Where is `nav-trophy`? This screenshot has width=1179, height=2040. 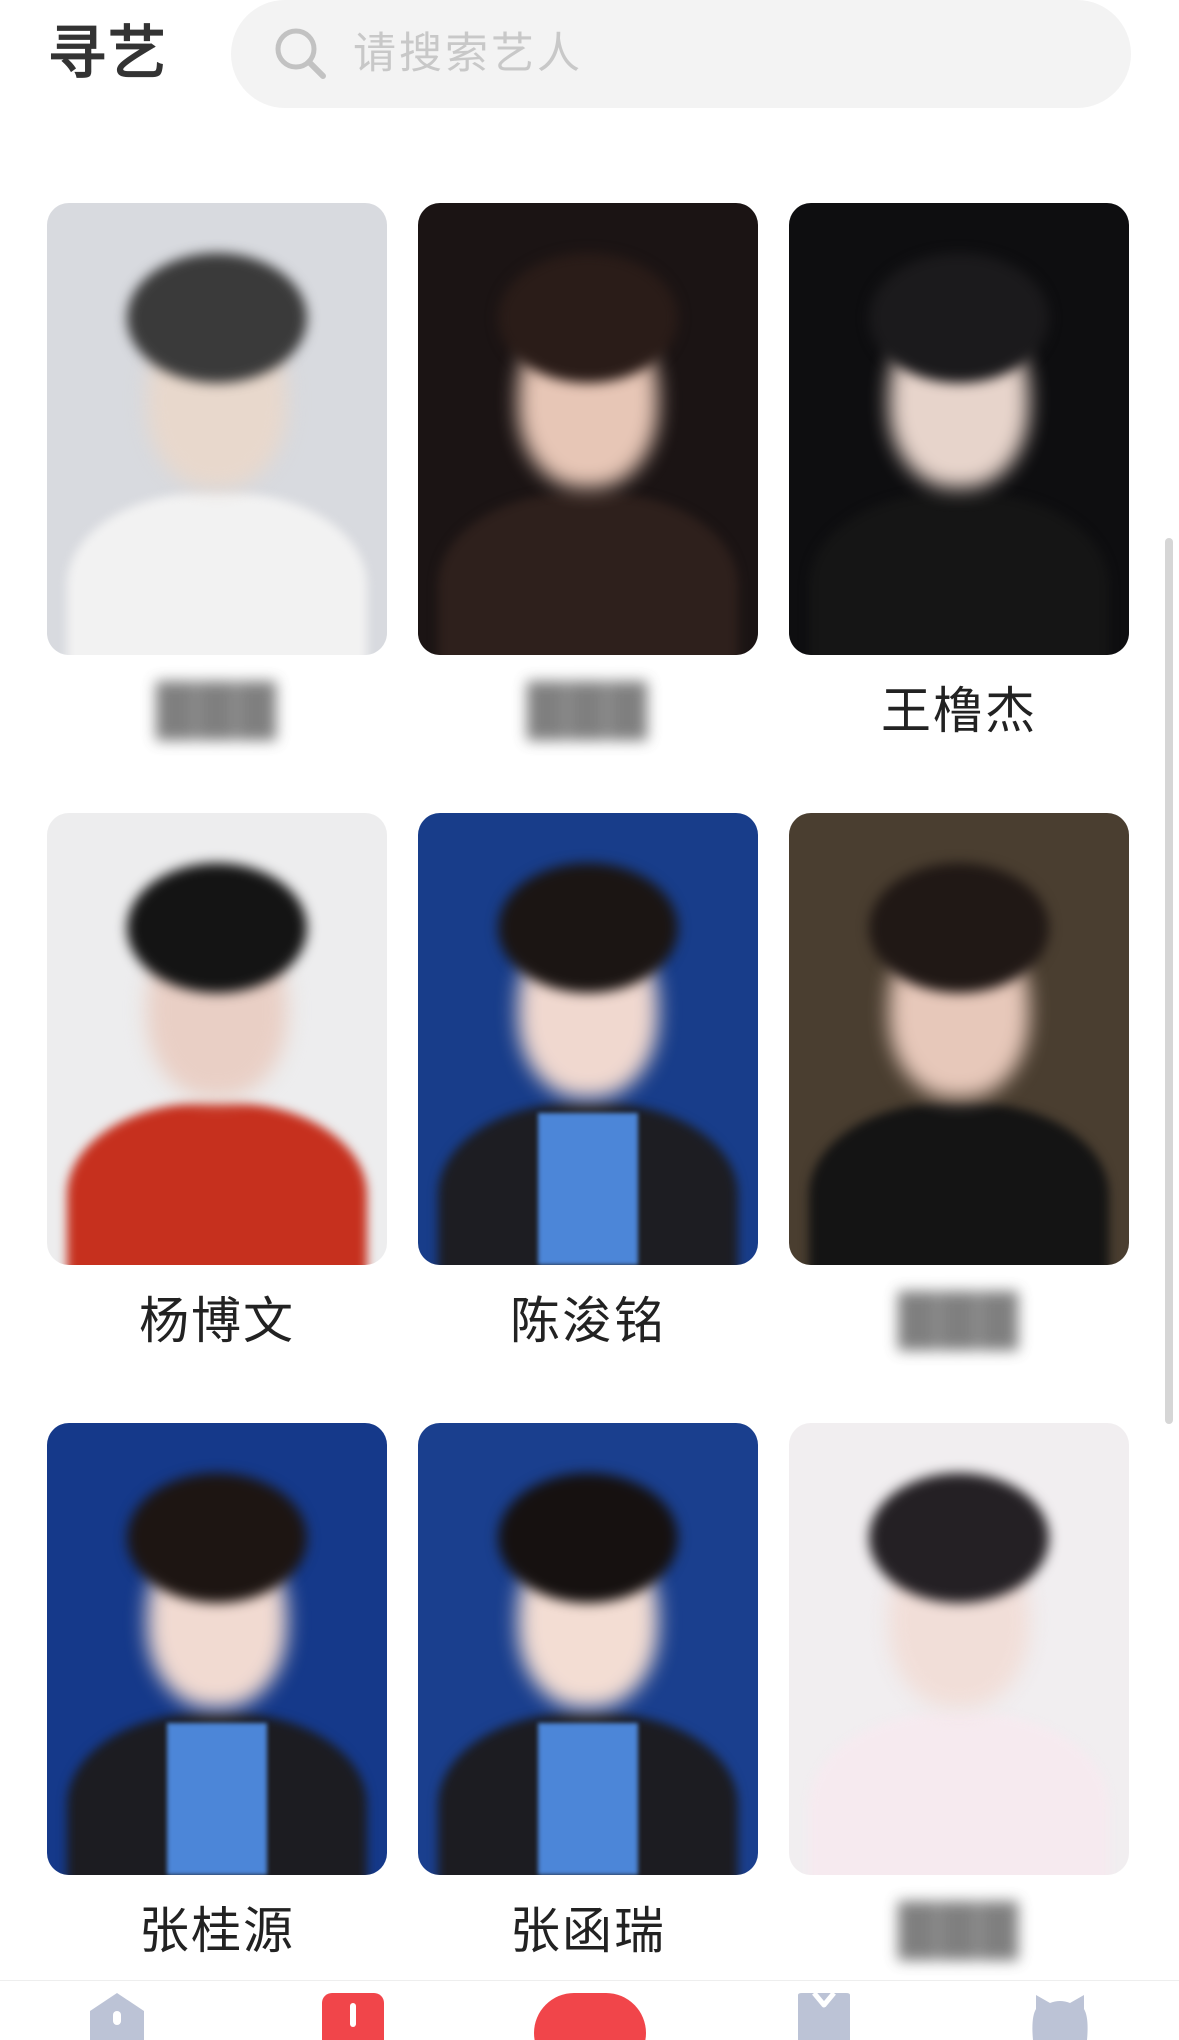 nav-trophy is located at coordinates (824, 2014).